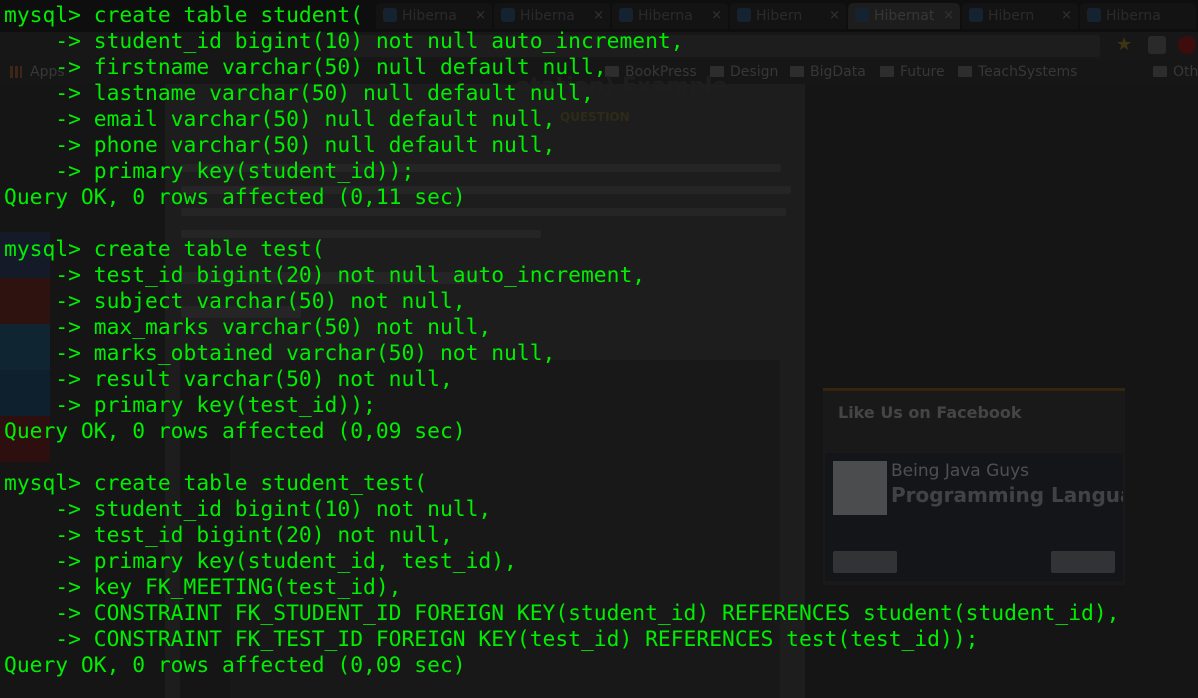 The height and width of the screenshot is (698, 1198). What do you see at coordinates (248, 509) in the screenshot?
I see `terminal-line: -> student_id bigint(10) not null,` at bounding box center [248, 509].